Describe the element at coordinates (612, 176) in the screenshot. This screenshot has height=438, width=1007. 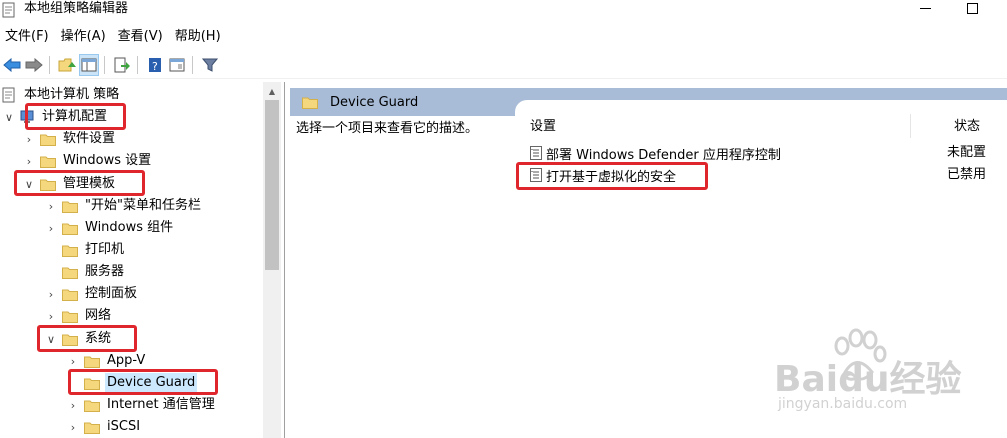
I see `highlight-virtualization-security` at that location.